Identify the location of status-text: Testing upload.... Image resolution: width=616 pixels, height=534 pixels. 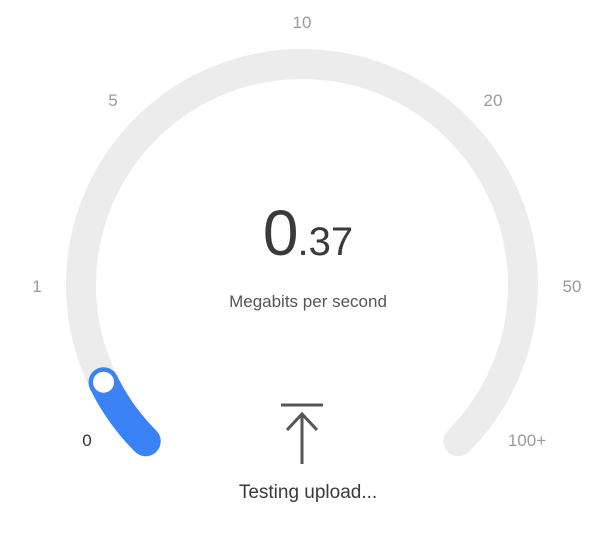
(308, 492).